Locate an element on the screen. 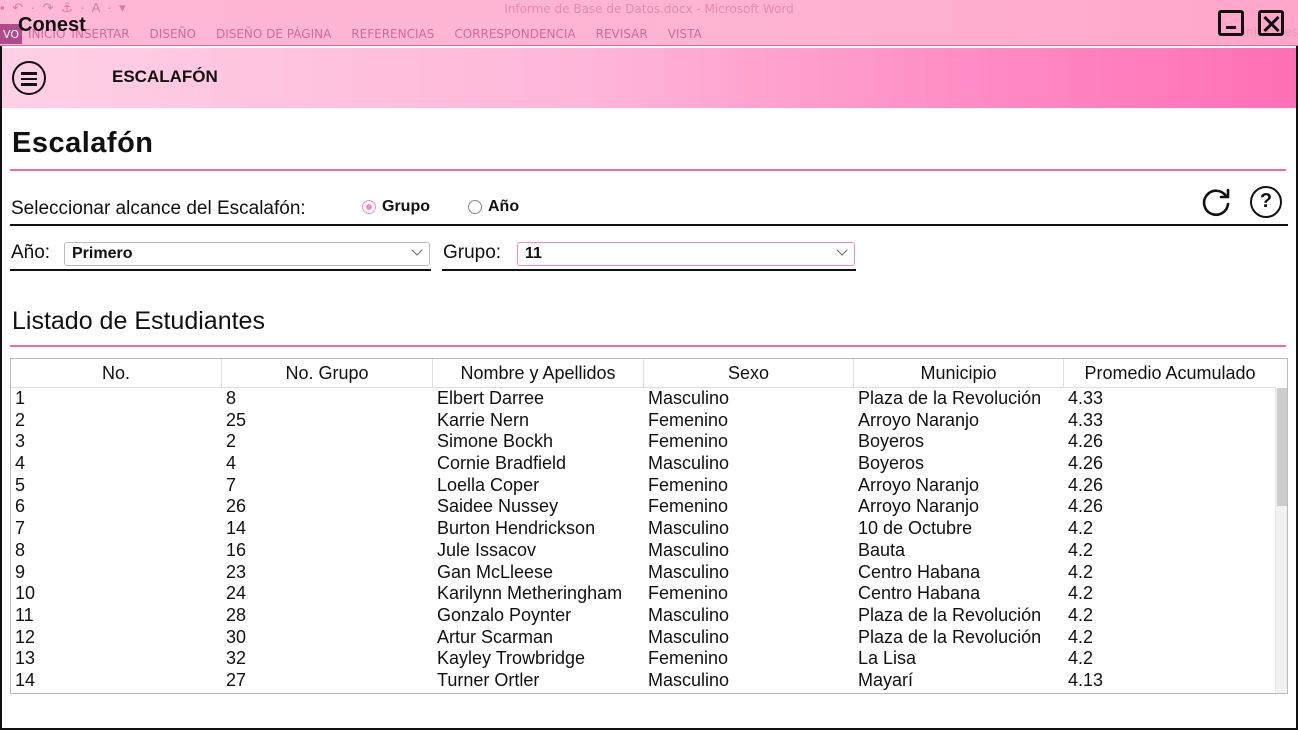 The width and height of the screenshot is (1298, 730). word-tab-revisar: REVISAR is located at coordinates (622, 34).